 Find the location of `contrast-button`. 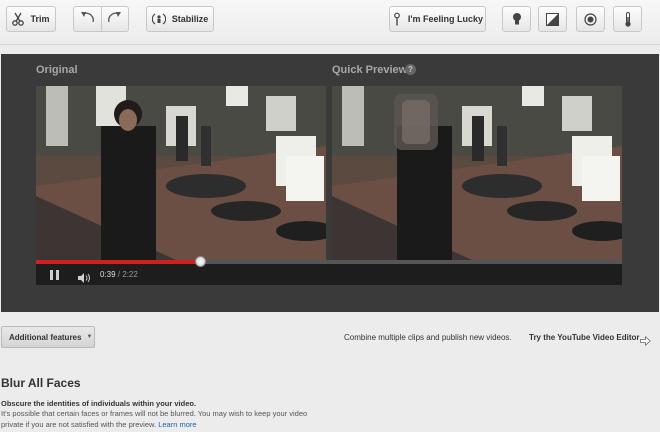

contrast-button is located at coordinates (552, 19).